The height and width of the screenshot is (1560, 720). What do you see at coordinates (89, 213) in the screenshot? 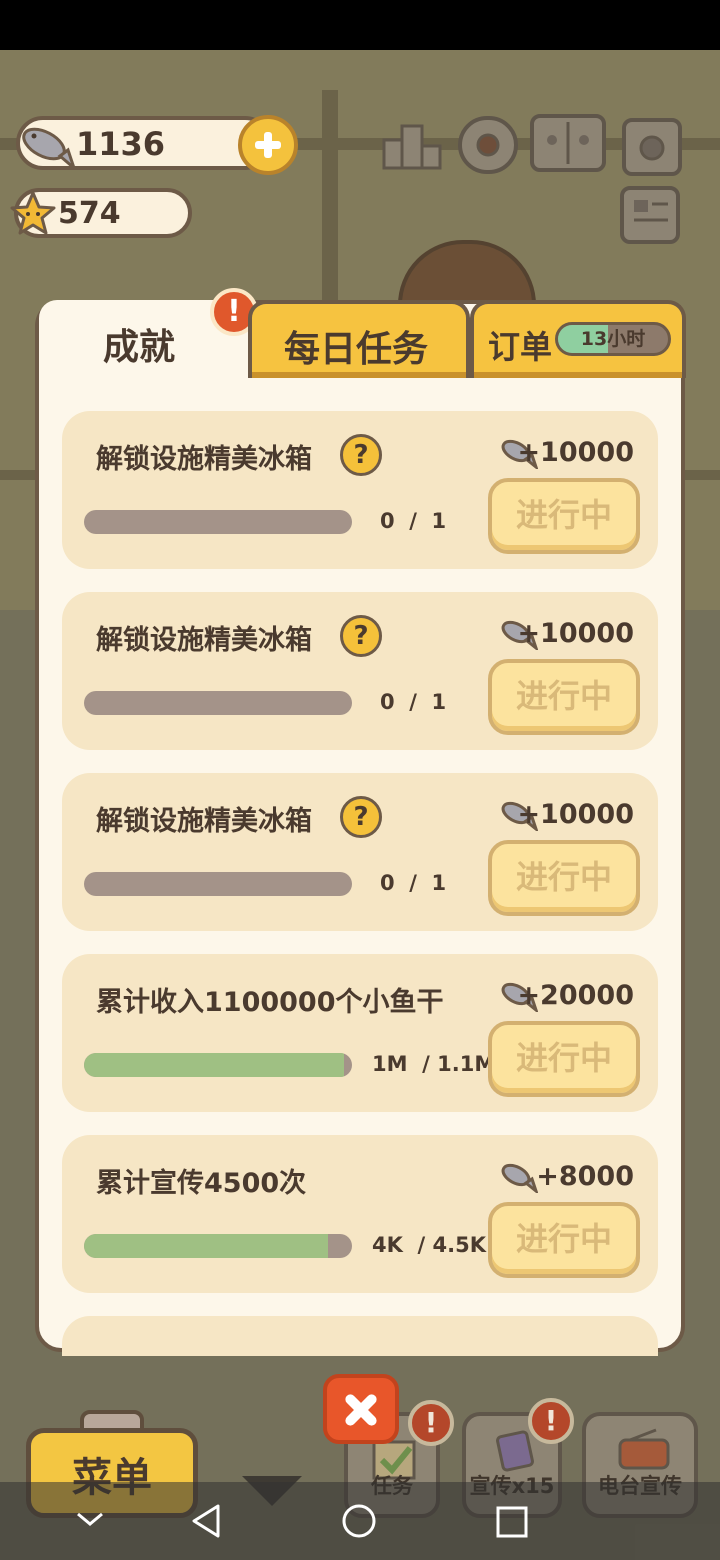
I see `star-count: 574` at bounding box center [89, 213].